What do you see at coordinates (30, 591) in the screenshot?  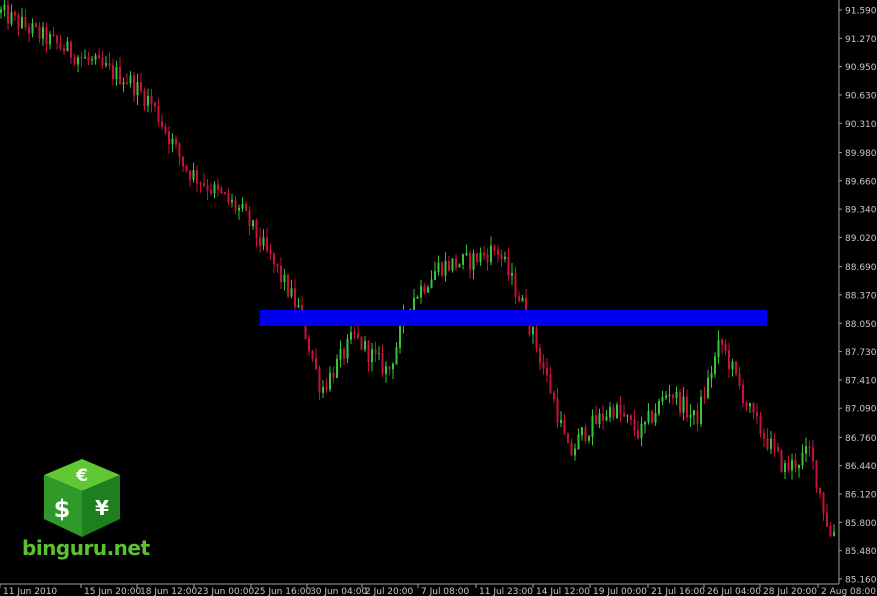 I see `time-tick-label: 11 Jun 2010` at bounding box center [30, 591].